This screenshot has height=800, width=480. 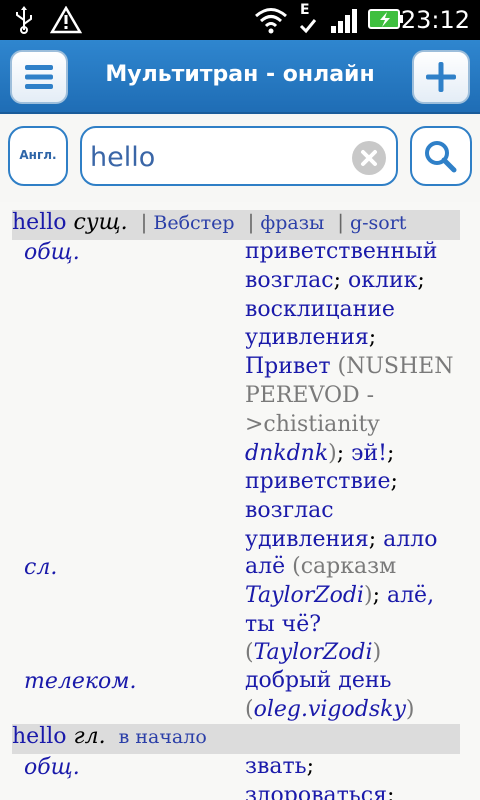 I want to click on clear-icon, so click(x=369, y=158).